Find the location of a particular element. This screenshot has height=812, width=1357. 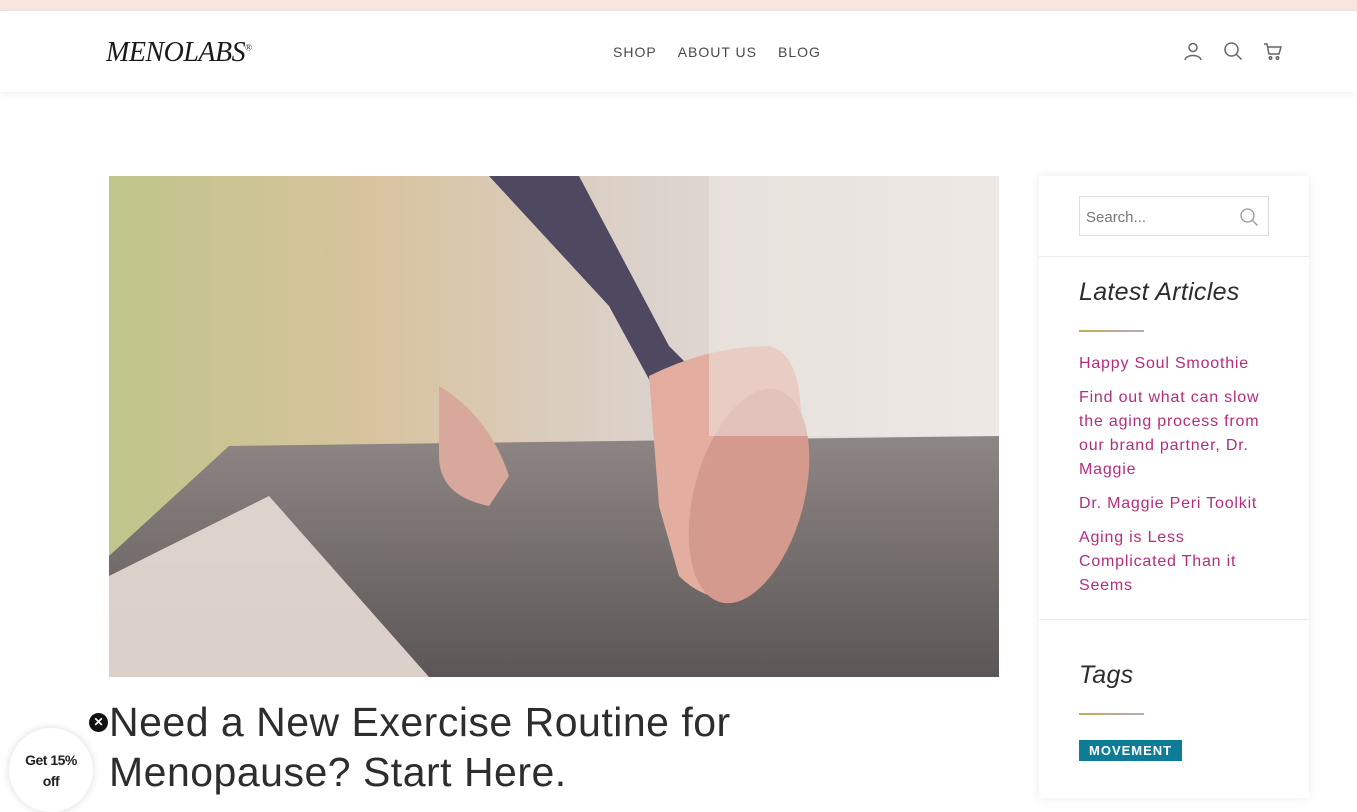

promo-line-2: off is located at coordinates (51, 781).